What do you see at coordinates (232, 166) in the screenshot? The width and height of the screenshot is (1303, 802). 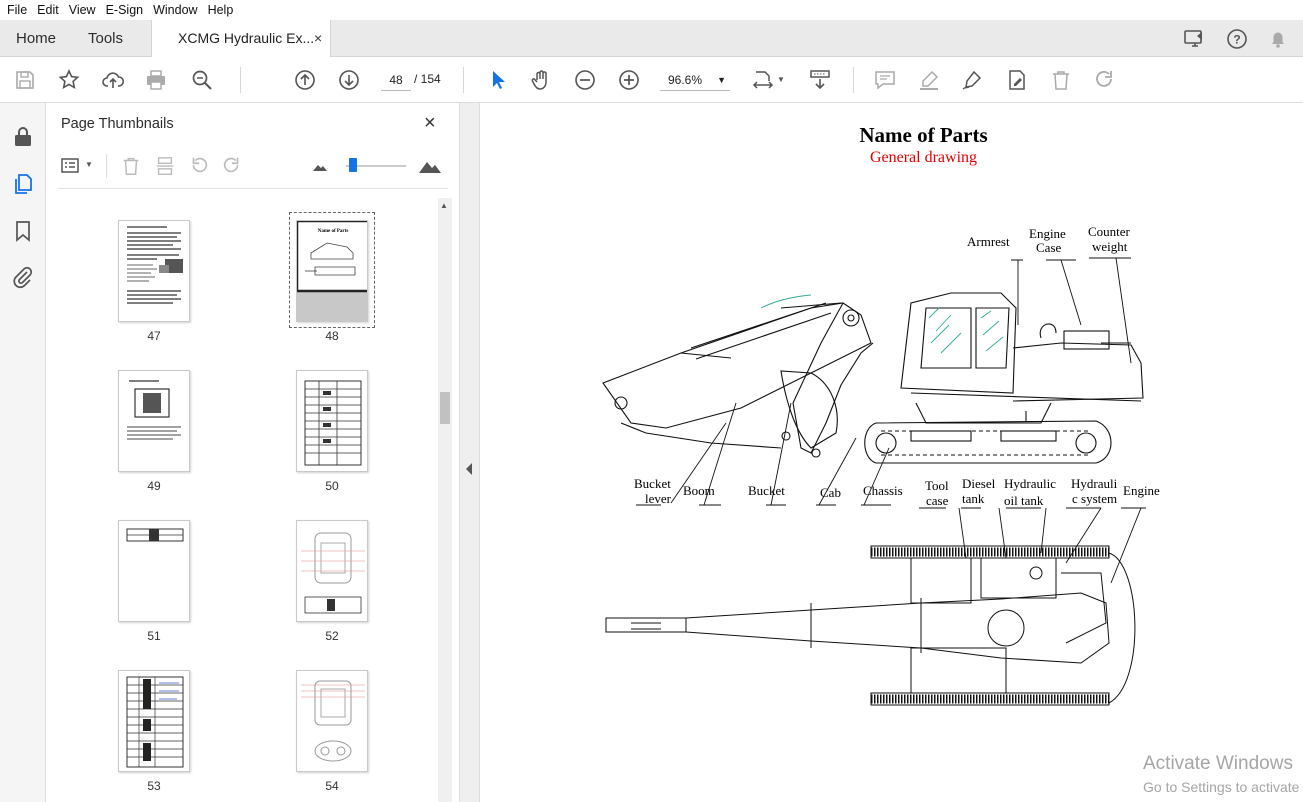 I see `rotate-right-icon` at bounding box center [232, 166].